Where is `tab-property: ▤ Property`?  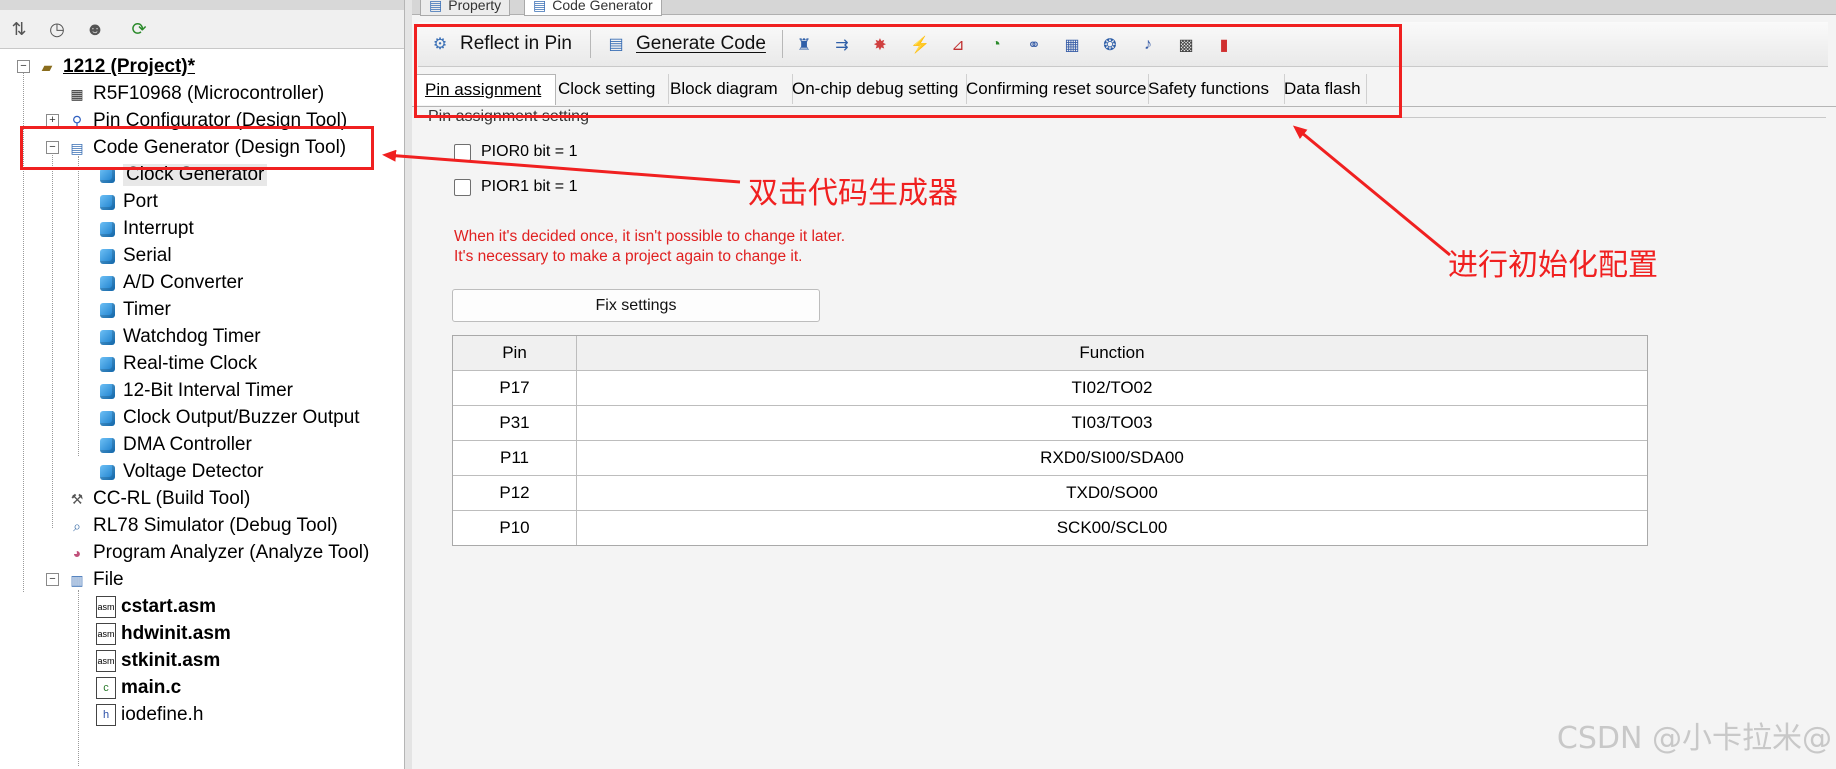
tab-property: ▤ Property is located at coordinates (465, 8).